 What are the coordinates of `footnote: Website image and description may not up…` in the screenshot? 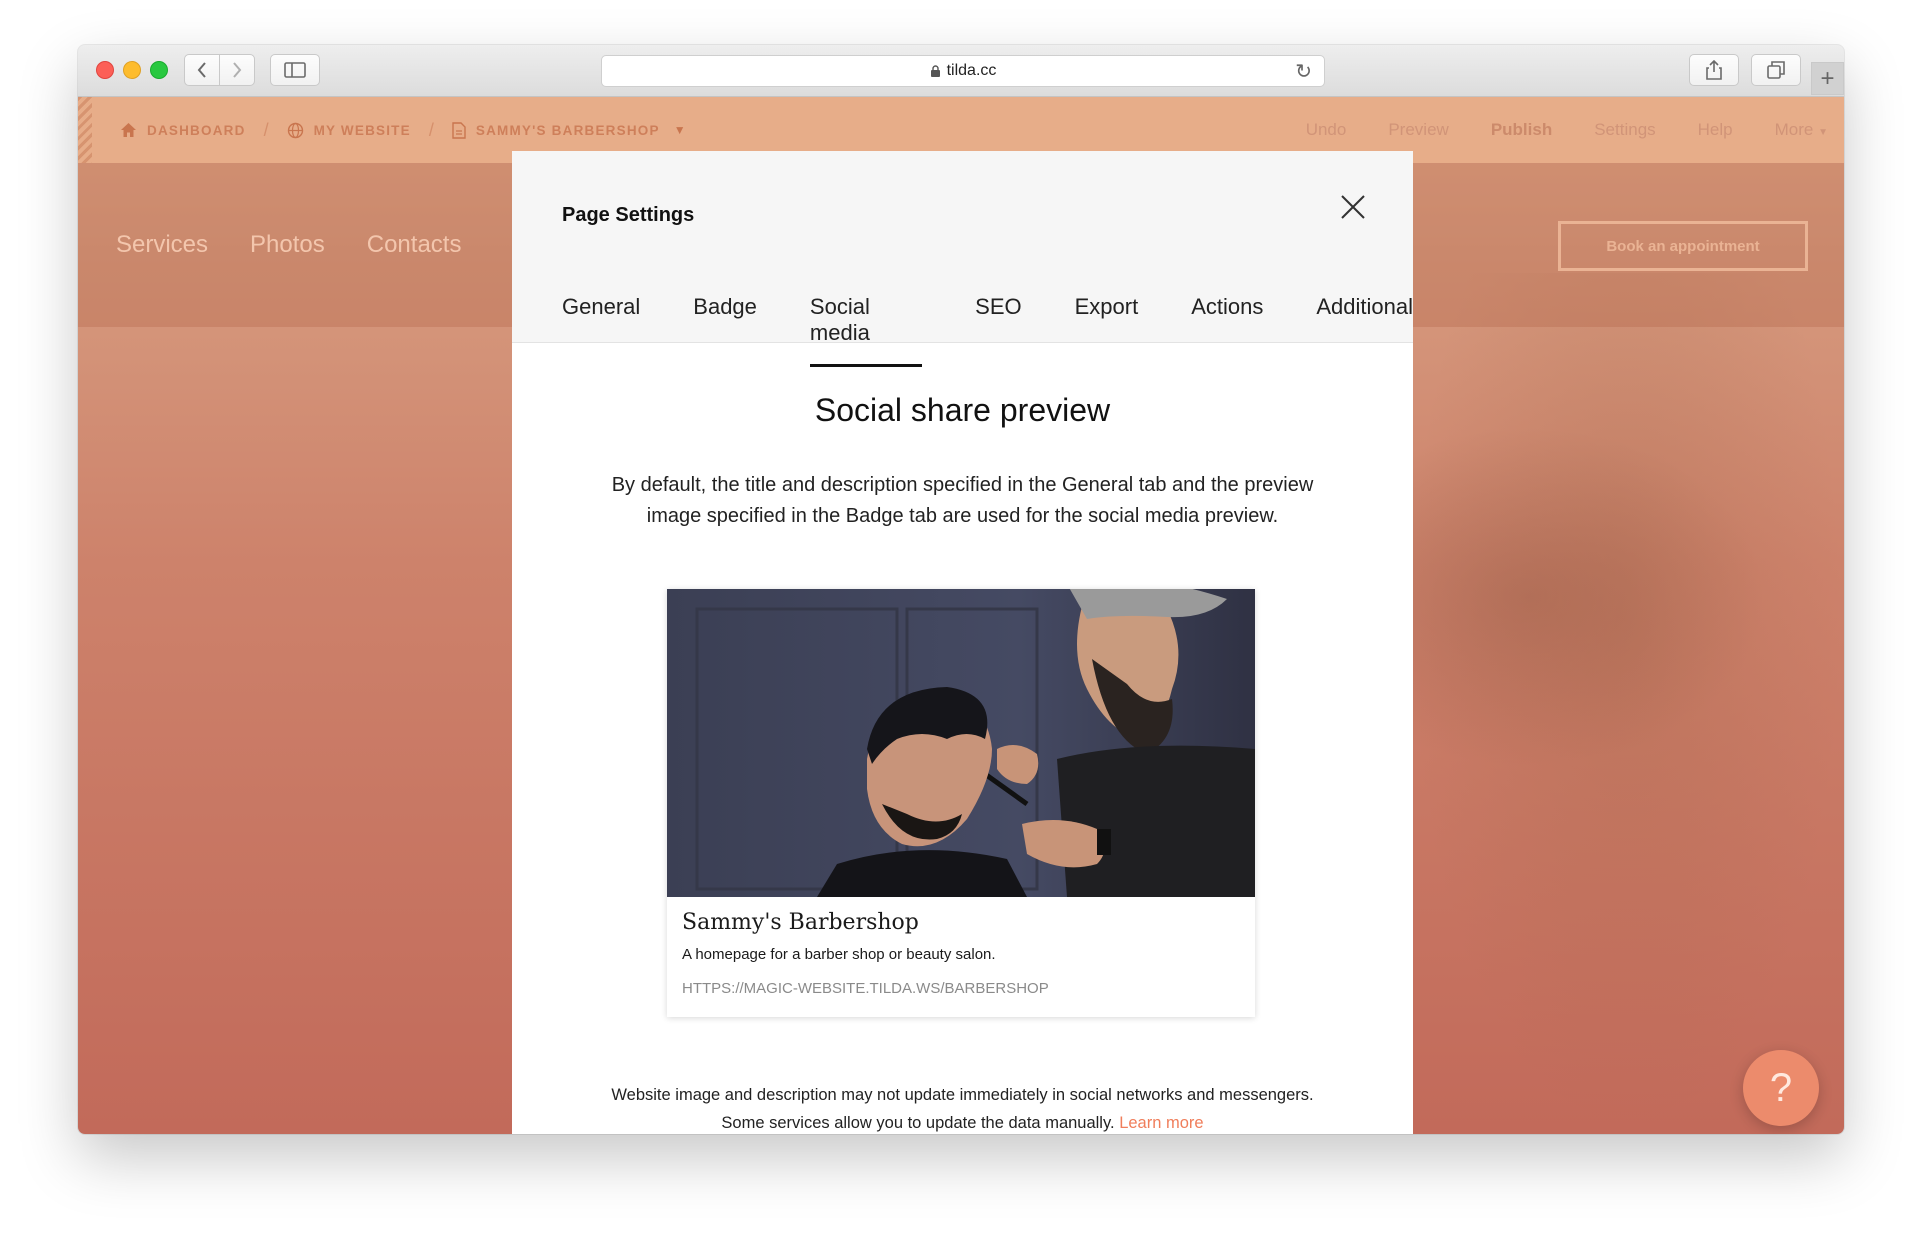 It's located at (962, 1107).